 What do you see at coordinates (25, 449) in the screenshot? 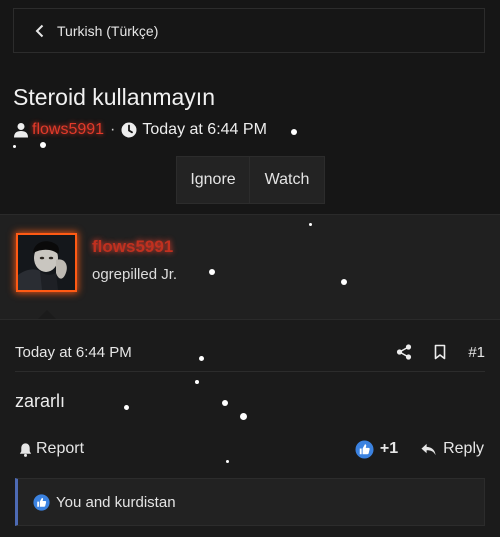
I see `bell-icon` at bounding box center [25, 449].